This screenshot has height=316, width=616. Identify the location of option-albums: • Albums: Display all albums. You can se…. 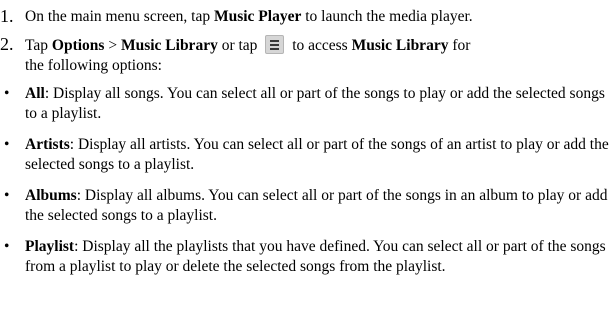
(306, 205).